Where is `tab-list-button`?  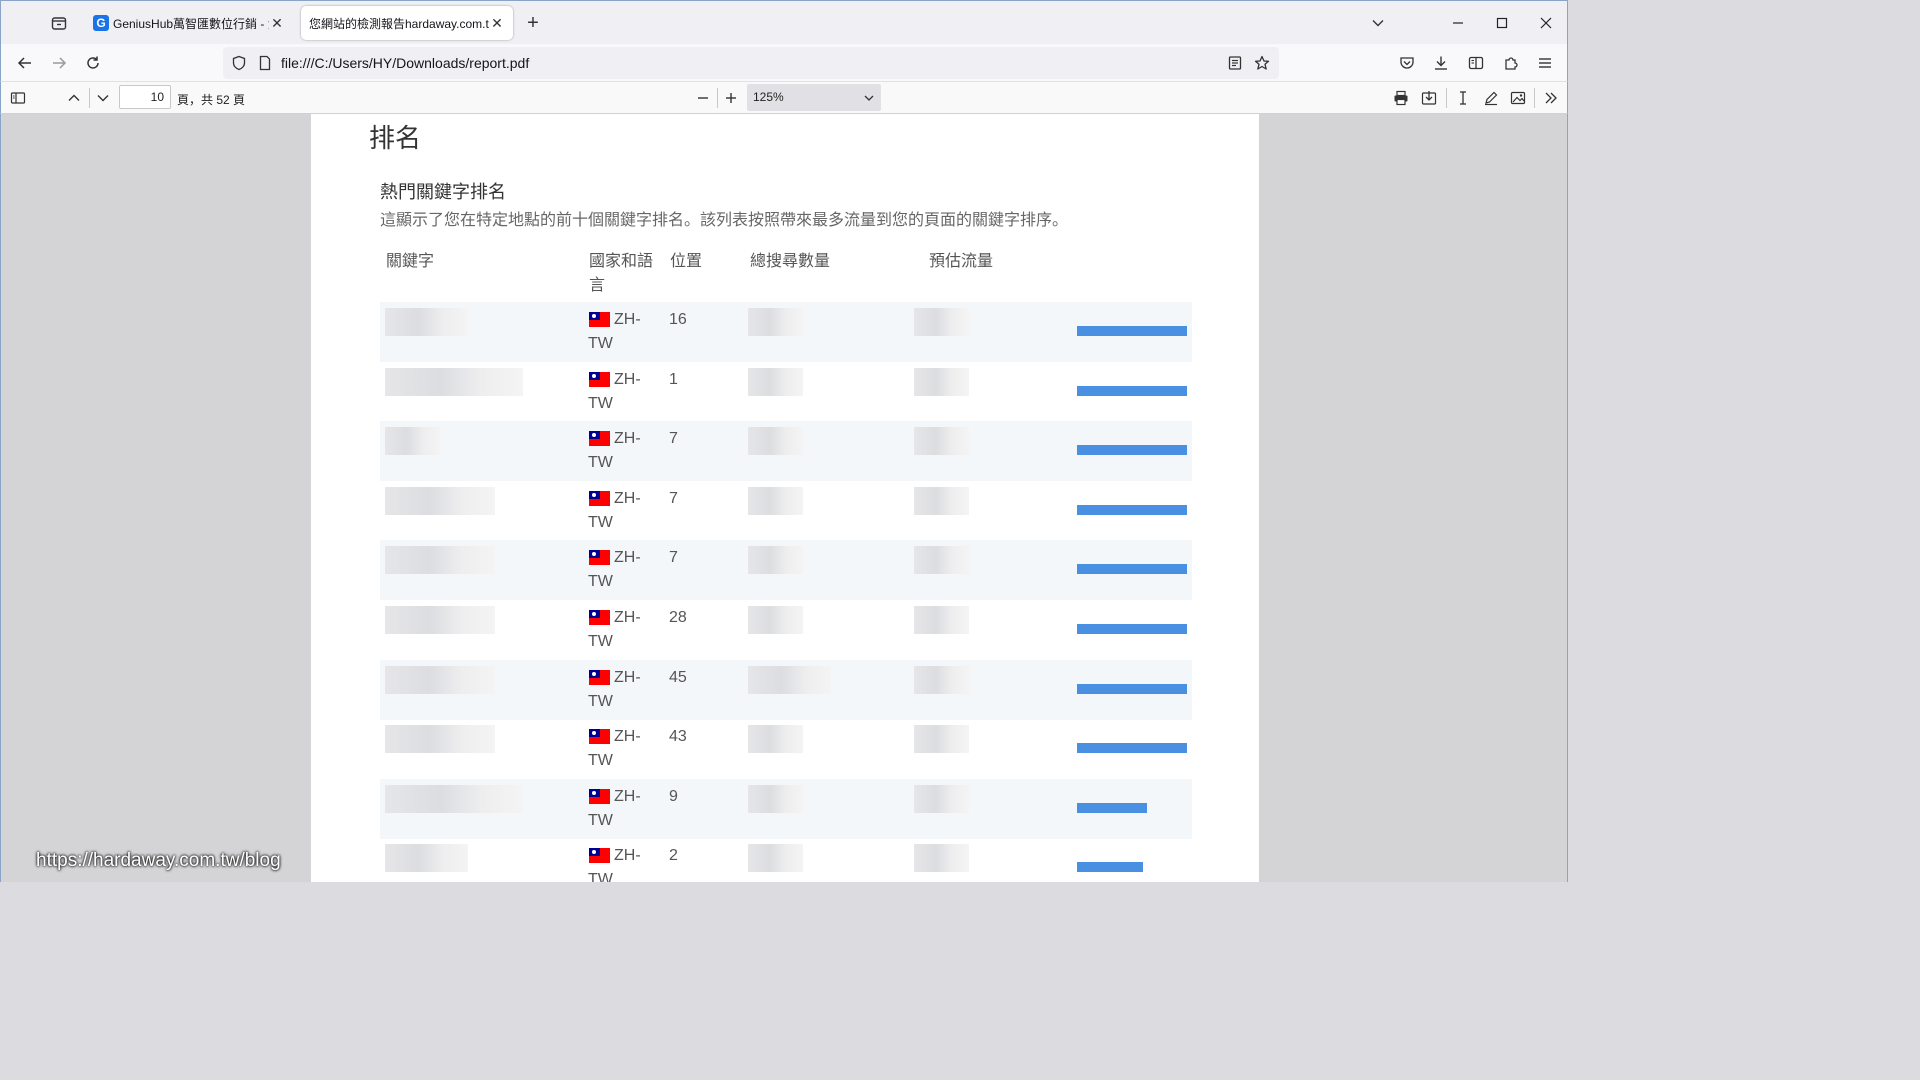
tab-list-button is located at coordinates (59, 23).